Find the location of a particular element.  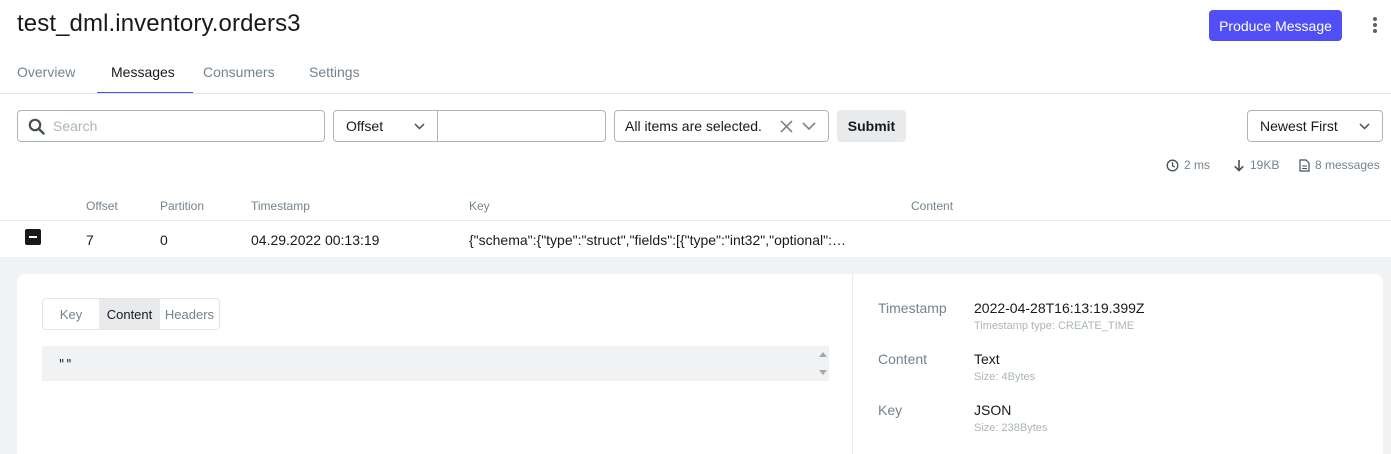

row-partition: 0 is located at coordinates (164, 240).